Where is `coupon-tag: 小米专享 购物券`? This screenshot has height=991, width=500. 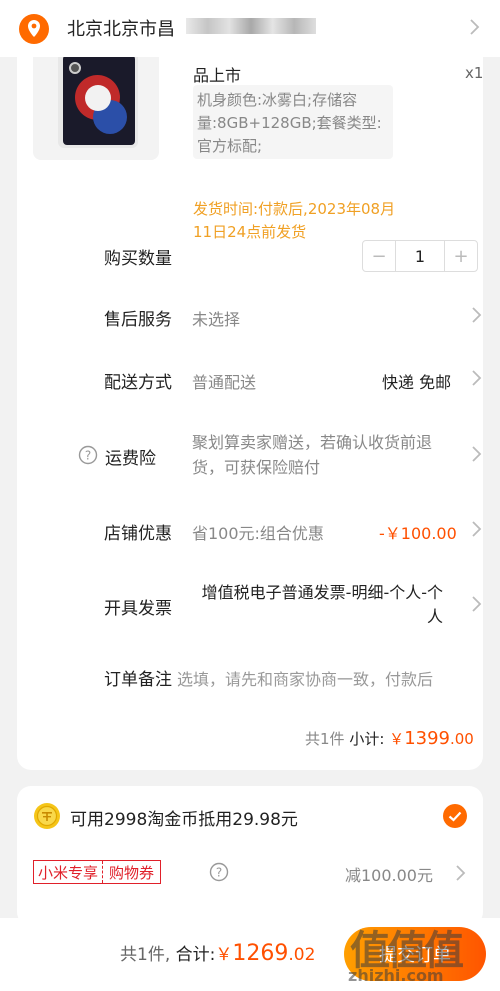
coupon-tag: 小米专享 购物券 is located at coordinates (97, 872).